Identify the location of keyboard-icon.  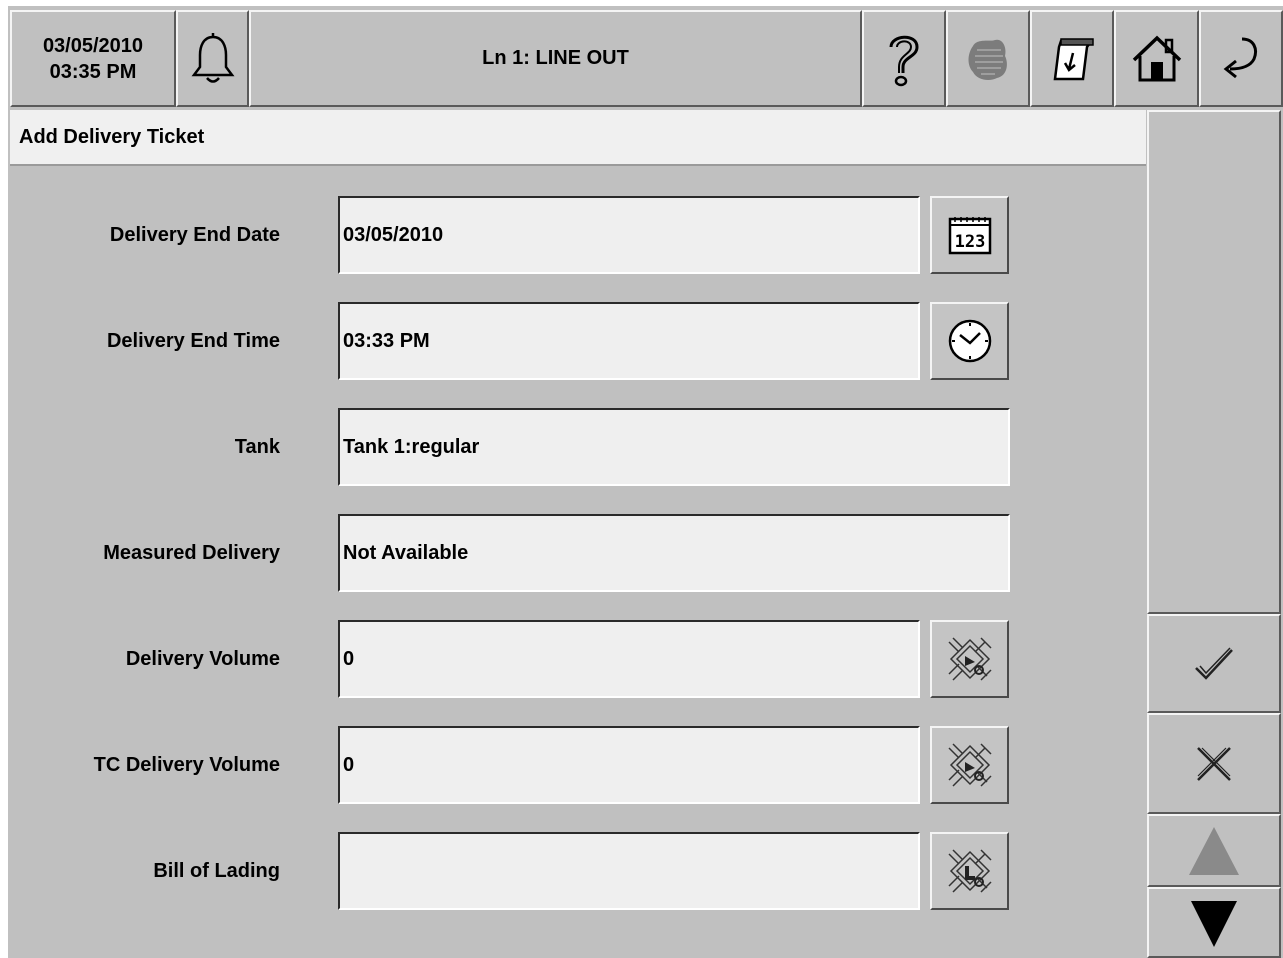
(969, 871).